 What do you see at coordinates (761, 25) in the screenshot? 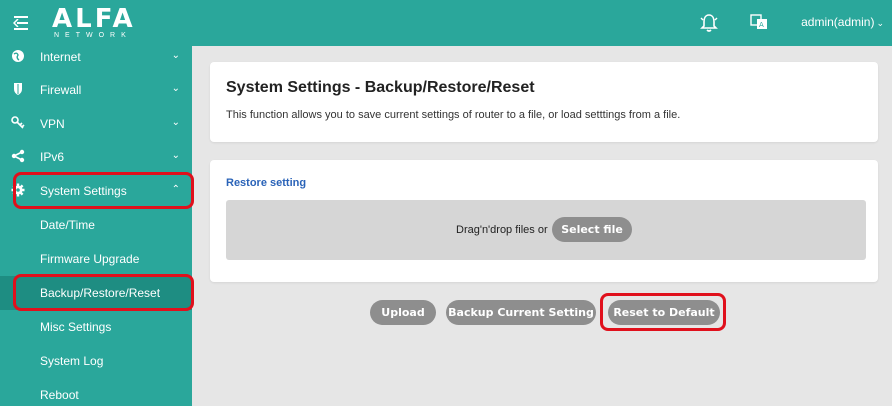
I see `svg-text: A` at bounding box center [761, 25].